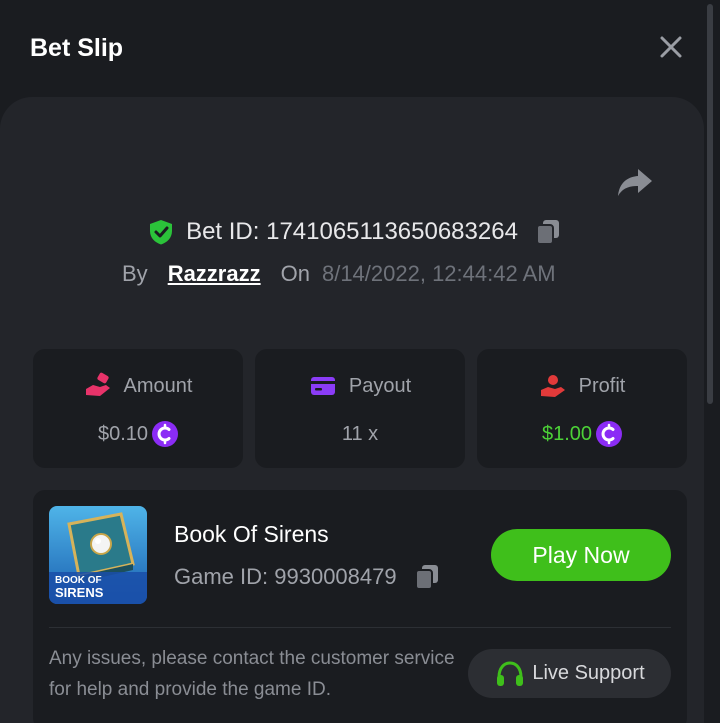 The height and width of the screenshot is (723, 720). What do you see at coordinates (510, 673) in the screenshot?
I see `headset-icon` at bounding box center [510, 673].